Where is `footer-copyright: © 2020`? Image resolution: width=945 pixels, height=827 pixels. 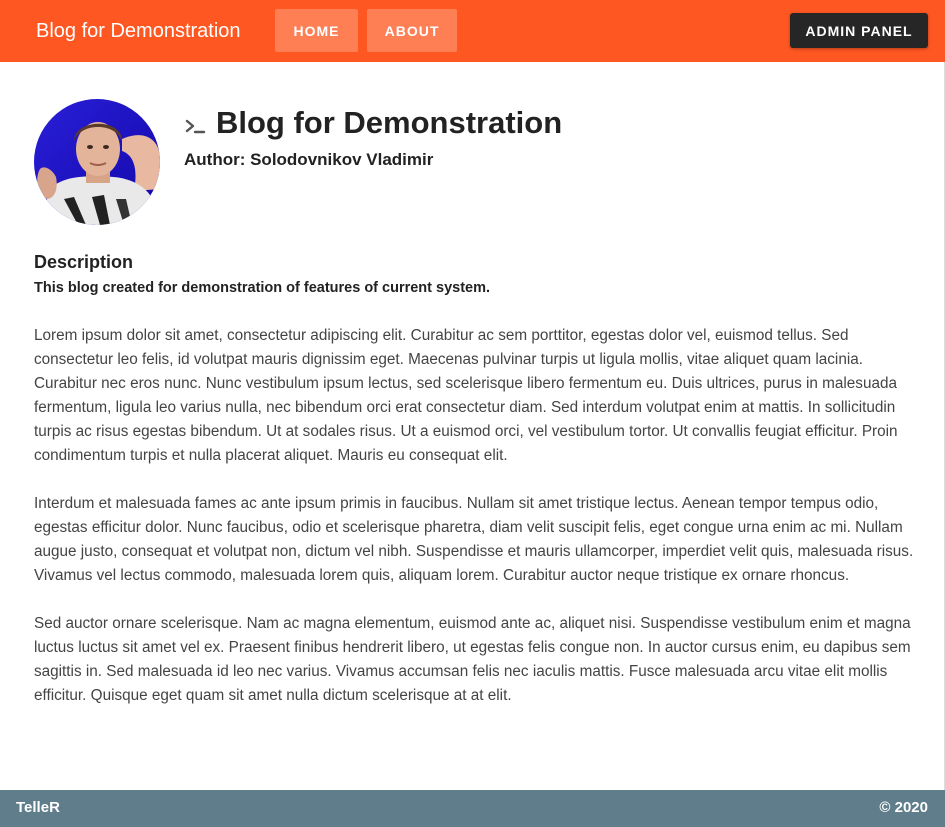
footer-copyright: © 2020 is located at coordinates (903, 807).